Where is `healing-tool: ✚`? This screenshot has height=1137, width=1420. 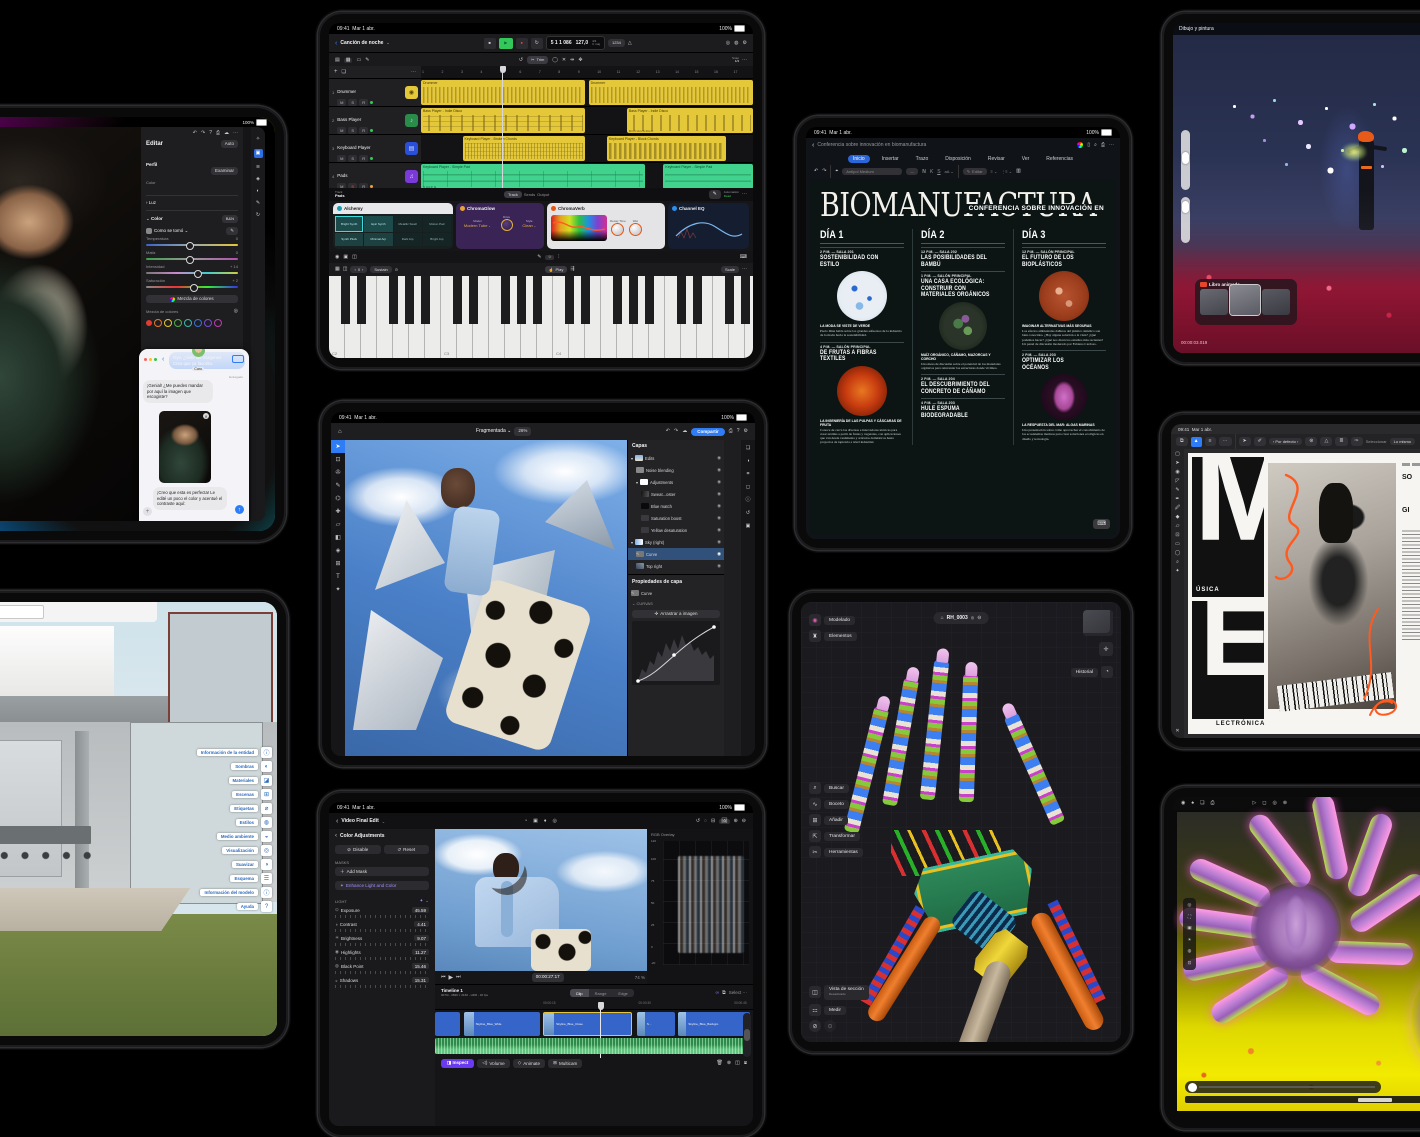 healing-tool: ✚ is located at coordinates (338, 511).